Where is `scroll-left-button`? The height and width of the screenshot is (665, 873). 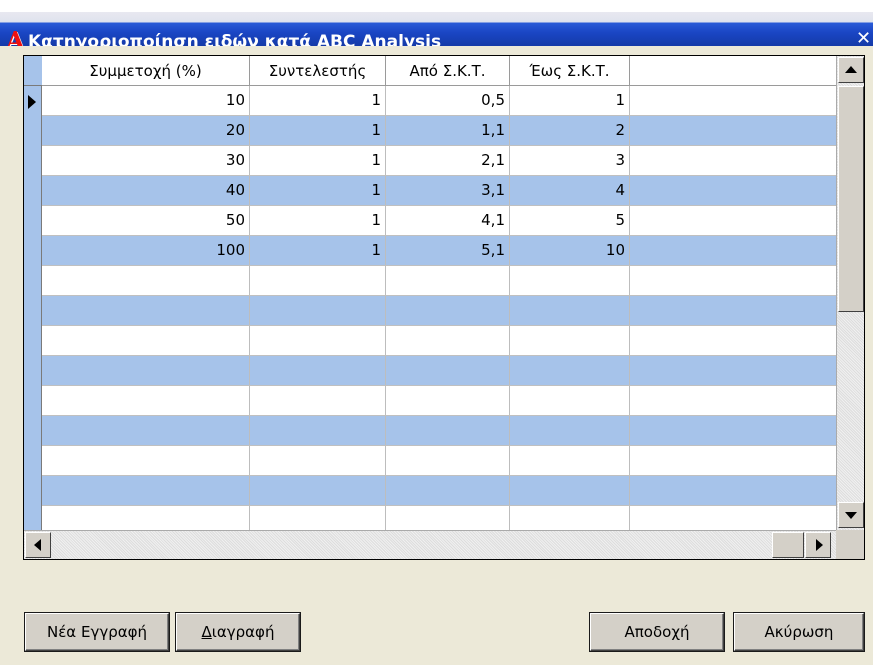 scroll-left-button is located at coordinates (38, 545).